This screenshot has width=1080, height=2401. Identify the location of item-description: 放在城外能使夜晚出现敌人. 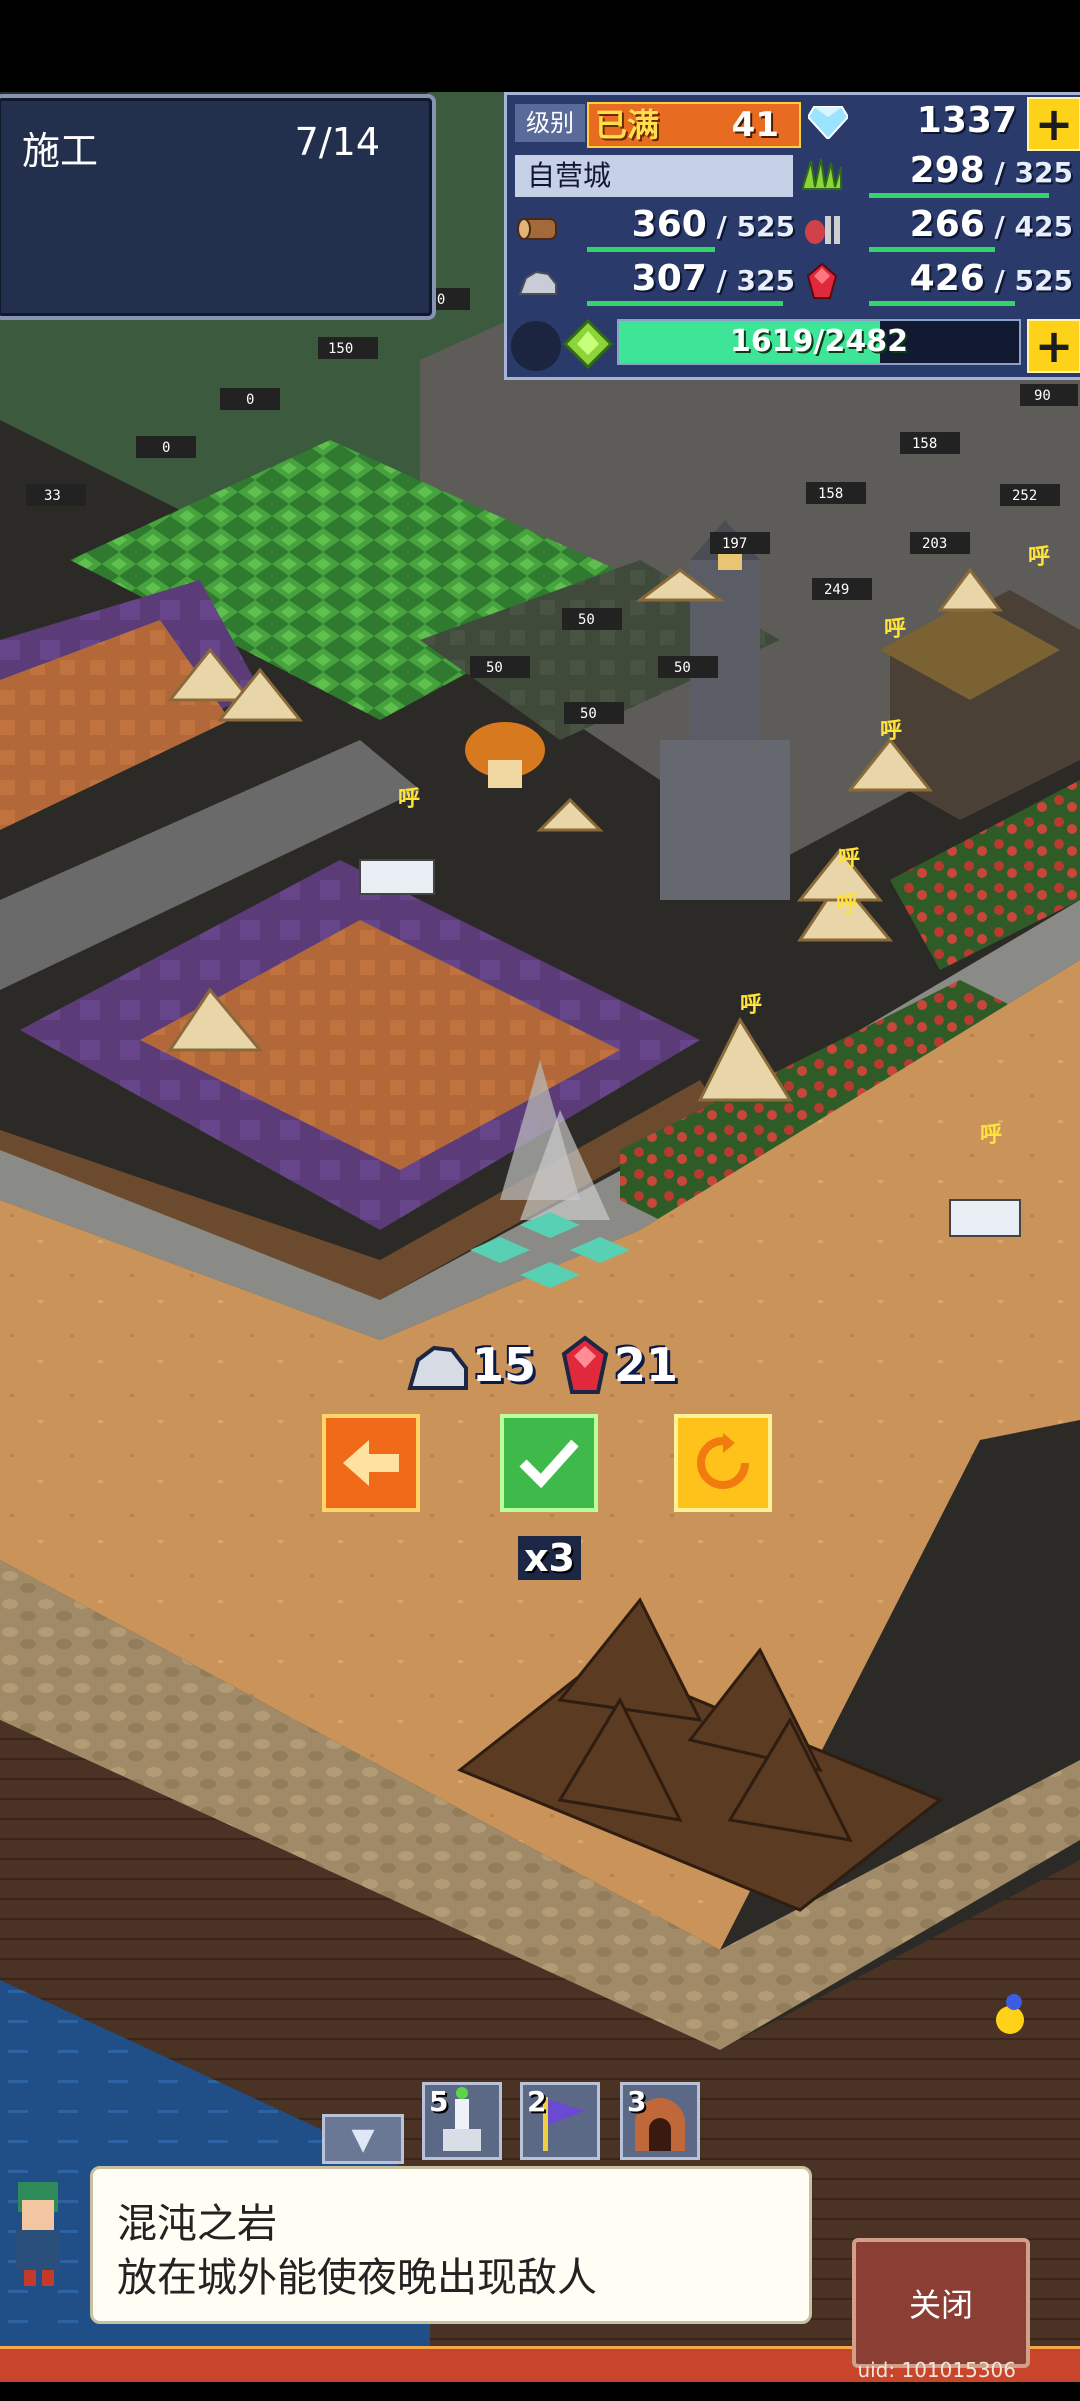
(357, 2278).